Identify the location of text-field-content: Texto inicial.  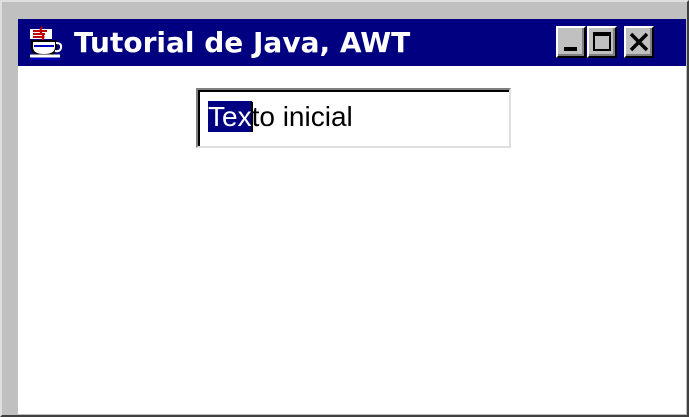
(280, 117).